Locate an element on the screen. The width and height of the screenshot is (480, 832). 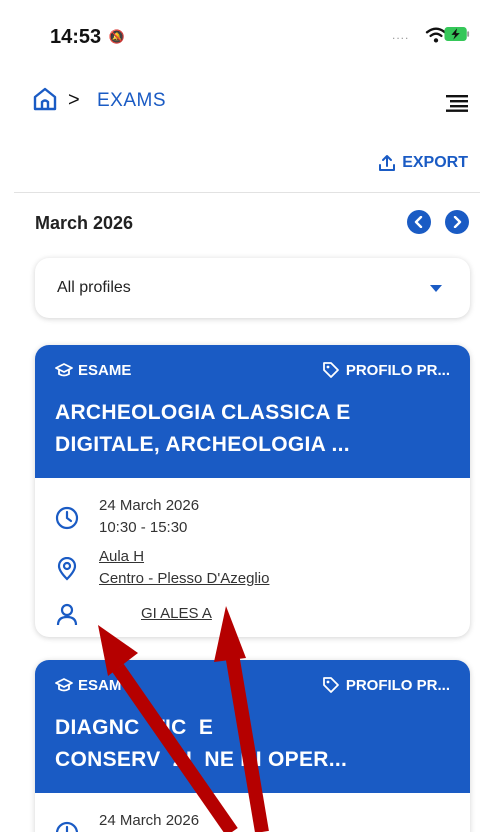
next-month-button is located at coordinates (457, 222).